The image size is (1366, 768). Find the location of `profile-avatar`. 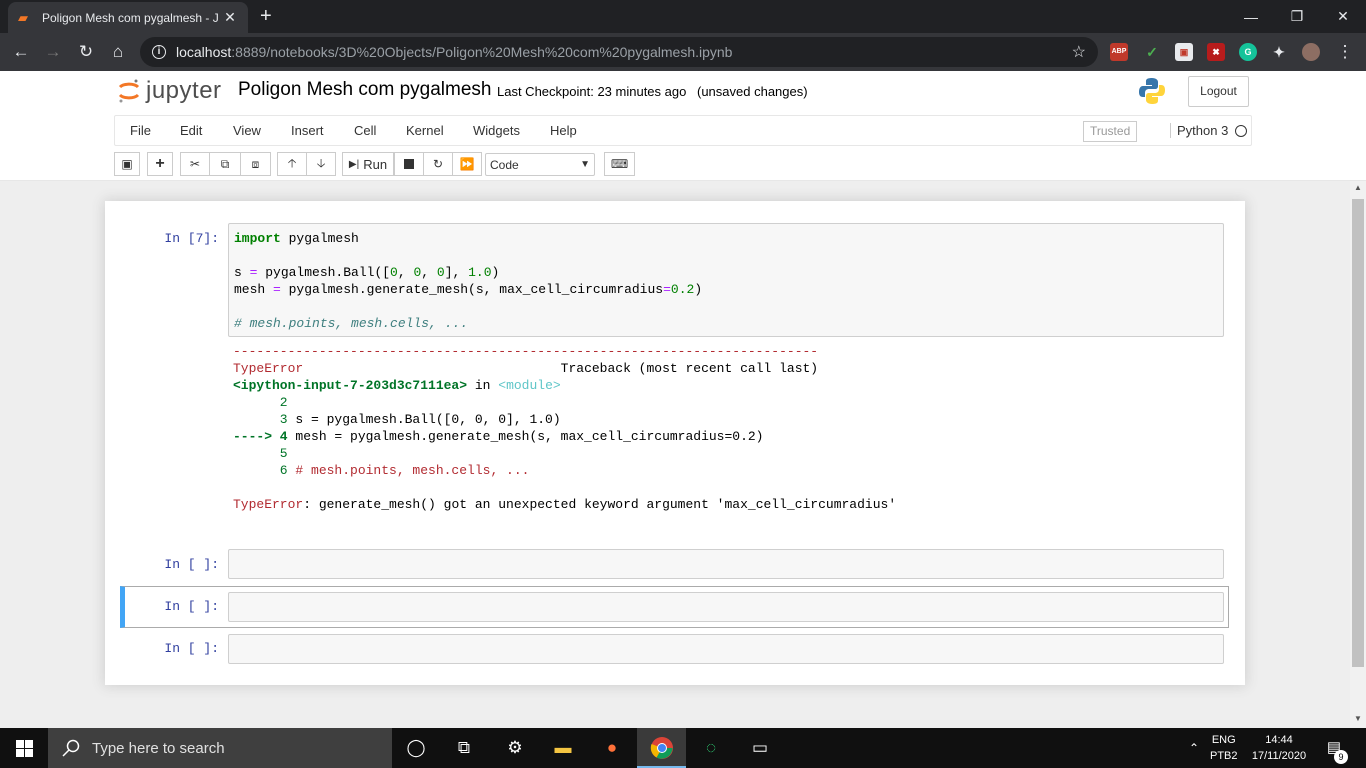

profile-avatar is located at coordinates (1311, 52).